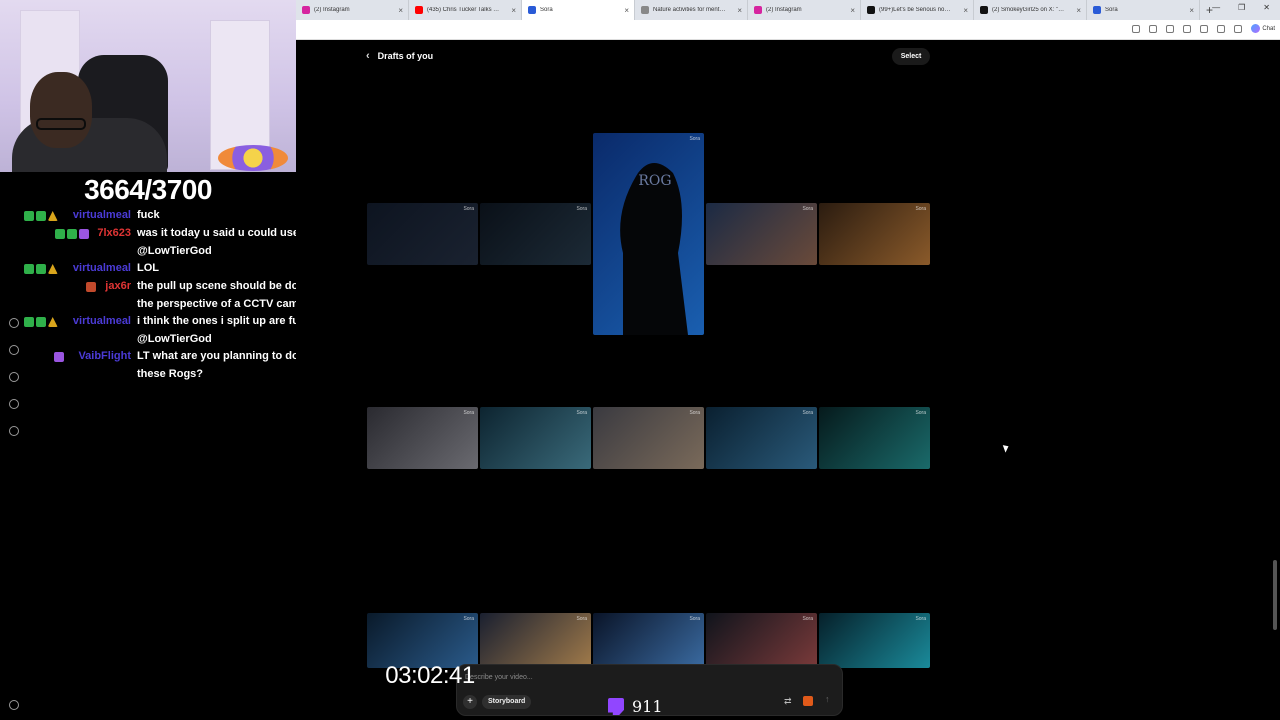 This screenshot has width=1280, height=720. I want to click on tab-title: (99+)Let's be Serious now | Sign, so click(916, 10).